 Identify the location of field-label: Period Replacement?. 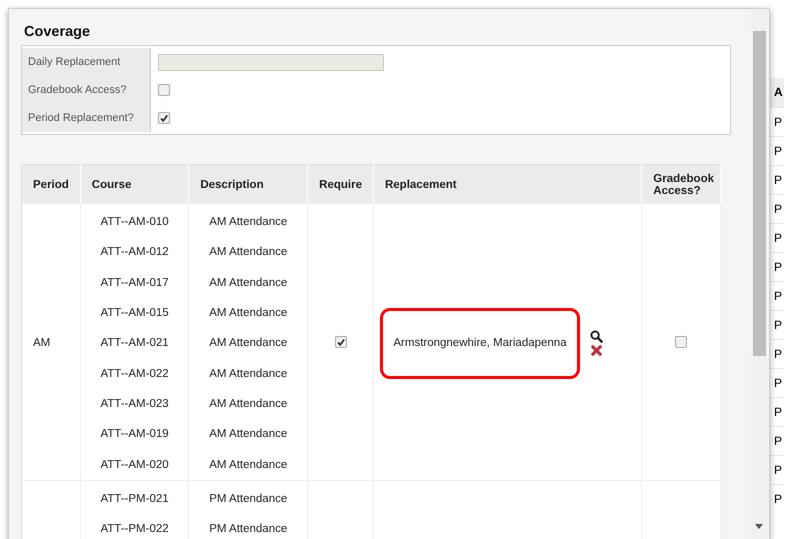
(86, 118).